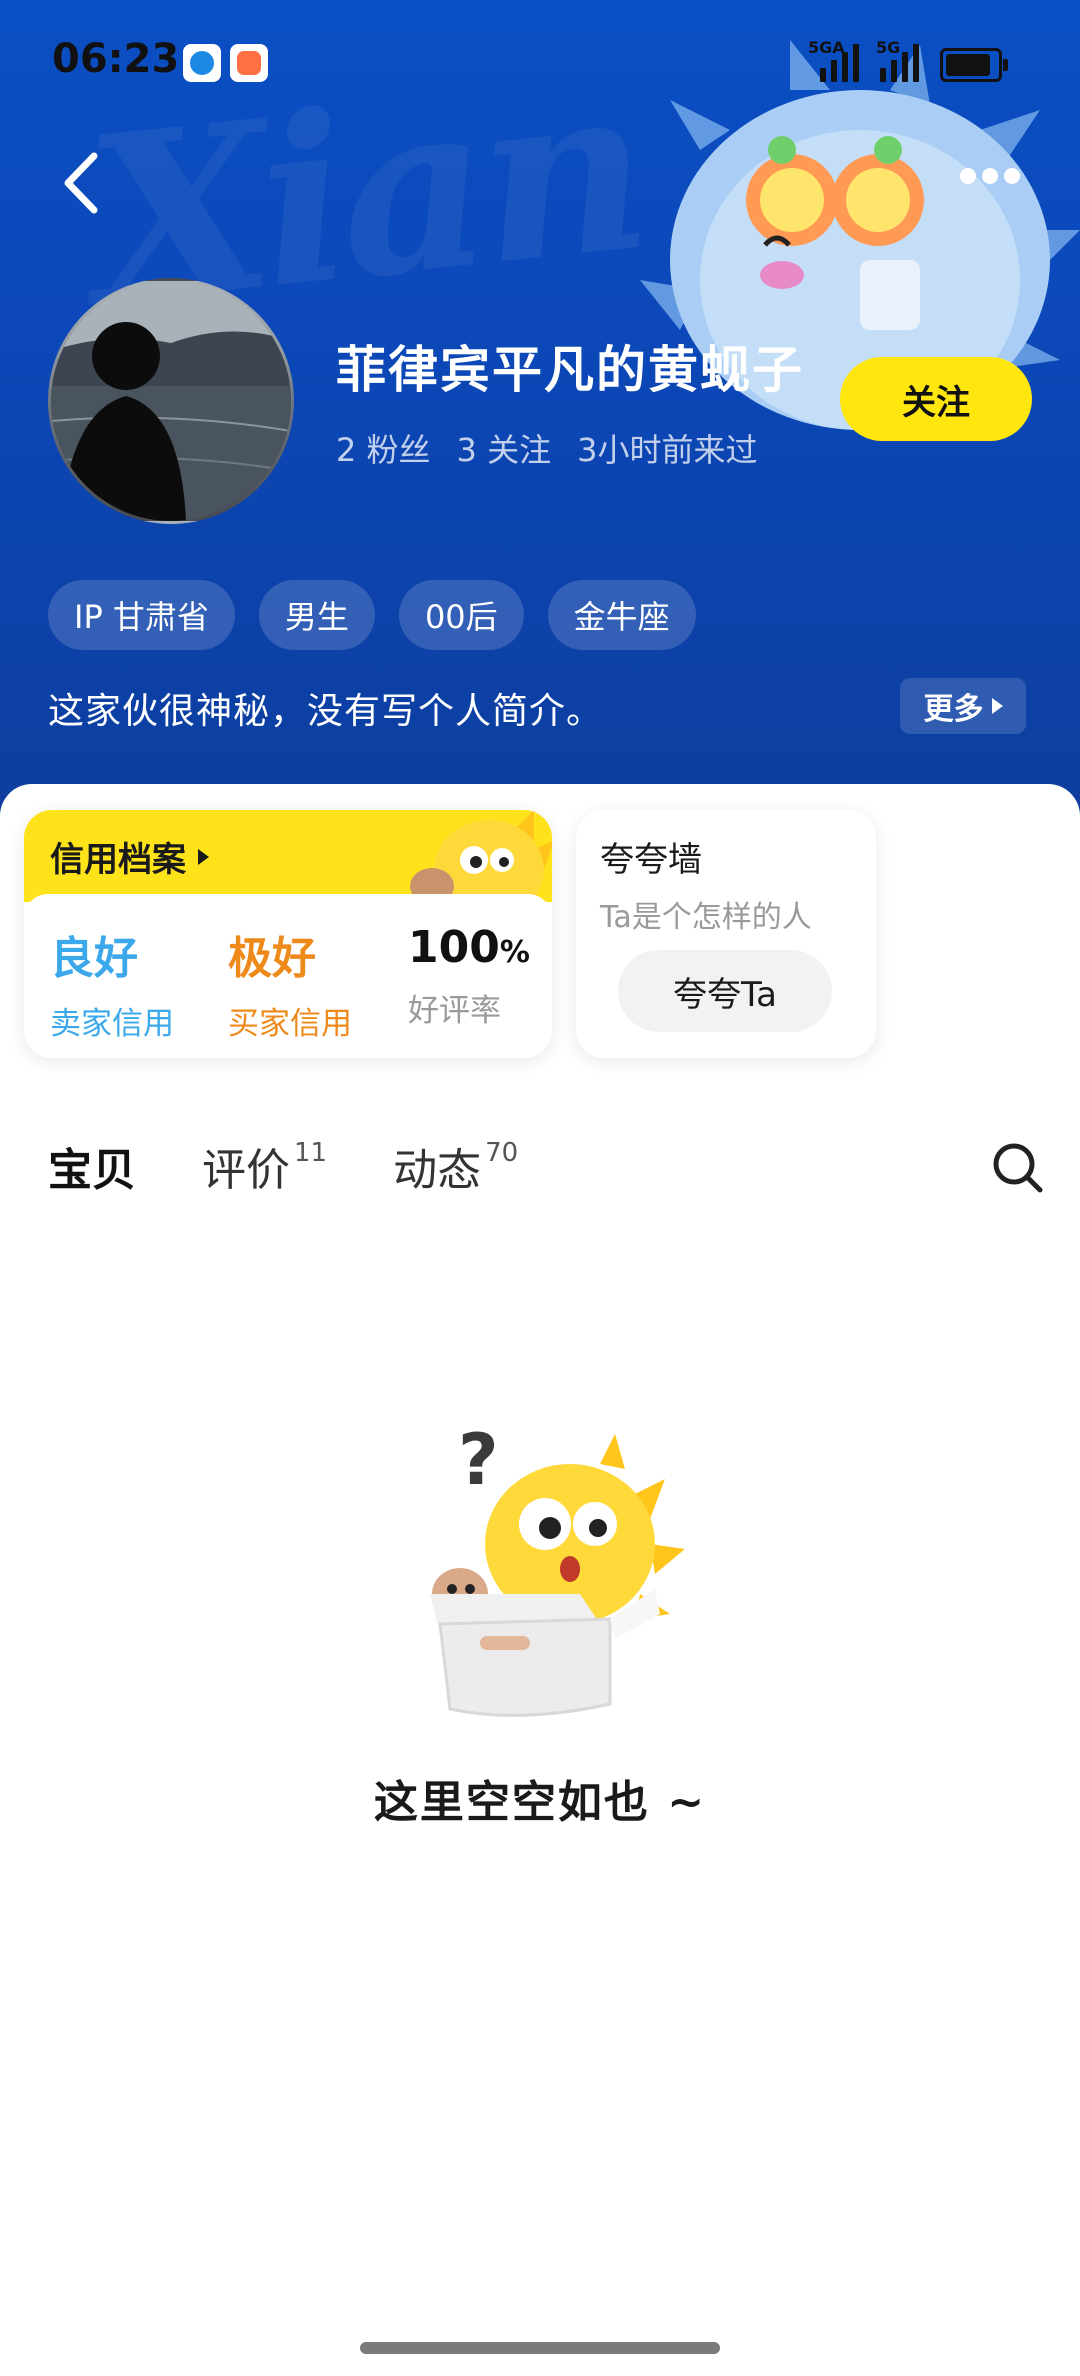  What do you see at coordinates (311, 1153) in the screenshot?
I see `tab-reviews-count: 11` at bounding box center [311, 1153].